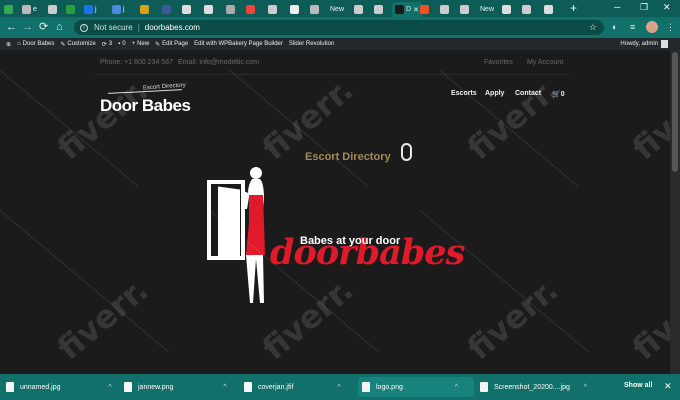 This screenshot has height=400, width=680. I want to click on download-item: jannew.png ^, so click(175, 387).